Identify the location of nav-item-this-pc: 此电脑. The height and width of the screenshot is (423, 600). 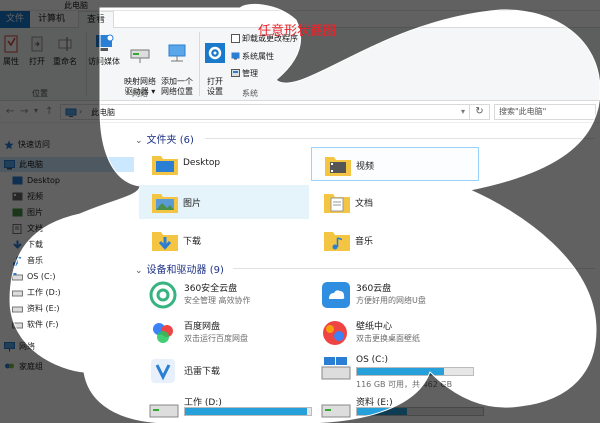
(67, 164).